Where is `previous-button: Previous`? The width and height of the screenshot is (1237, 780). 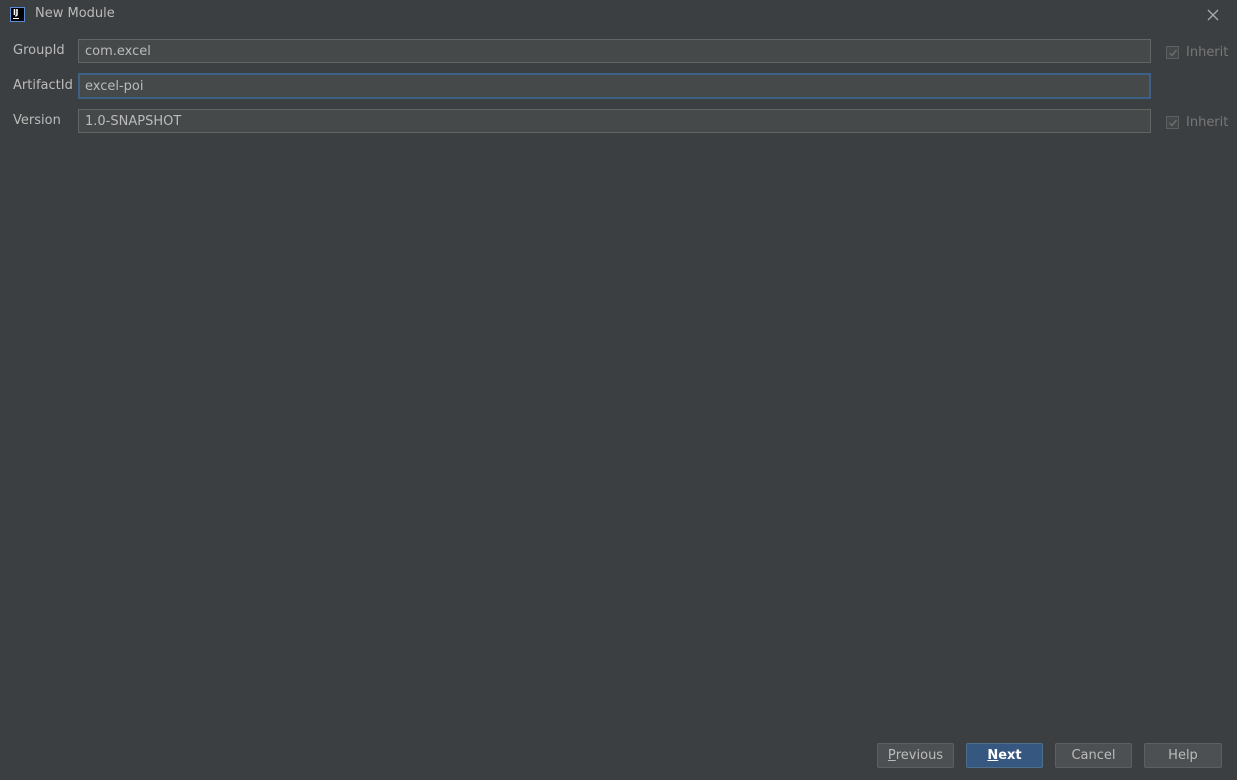
previous-button: Previous is located at coordinates (915, 755).